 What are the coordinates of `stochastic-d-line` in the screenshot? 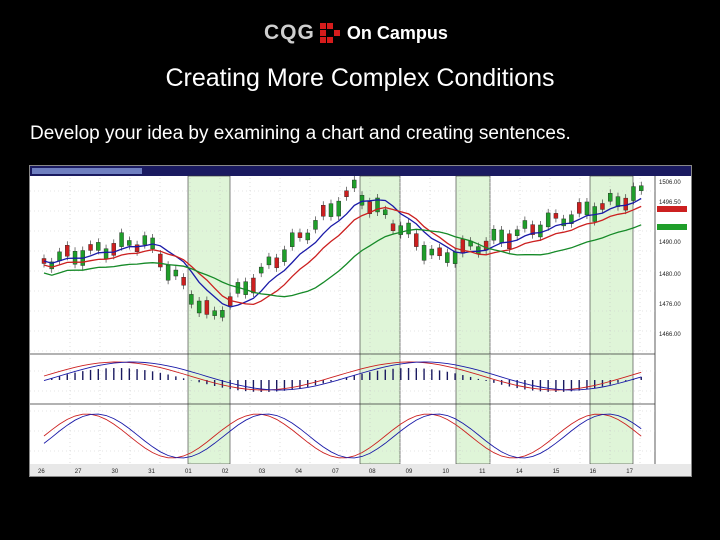 It's located at (342, 436).